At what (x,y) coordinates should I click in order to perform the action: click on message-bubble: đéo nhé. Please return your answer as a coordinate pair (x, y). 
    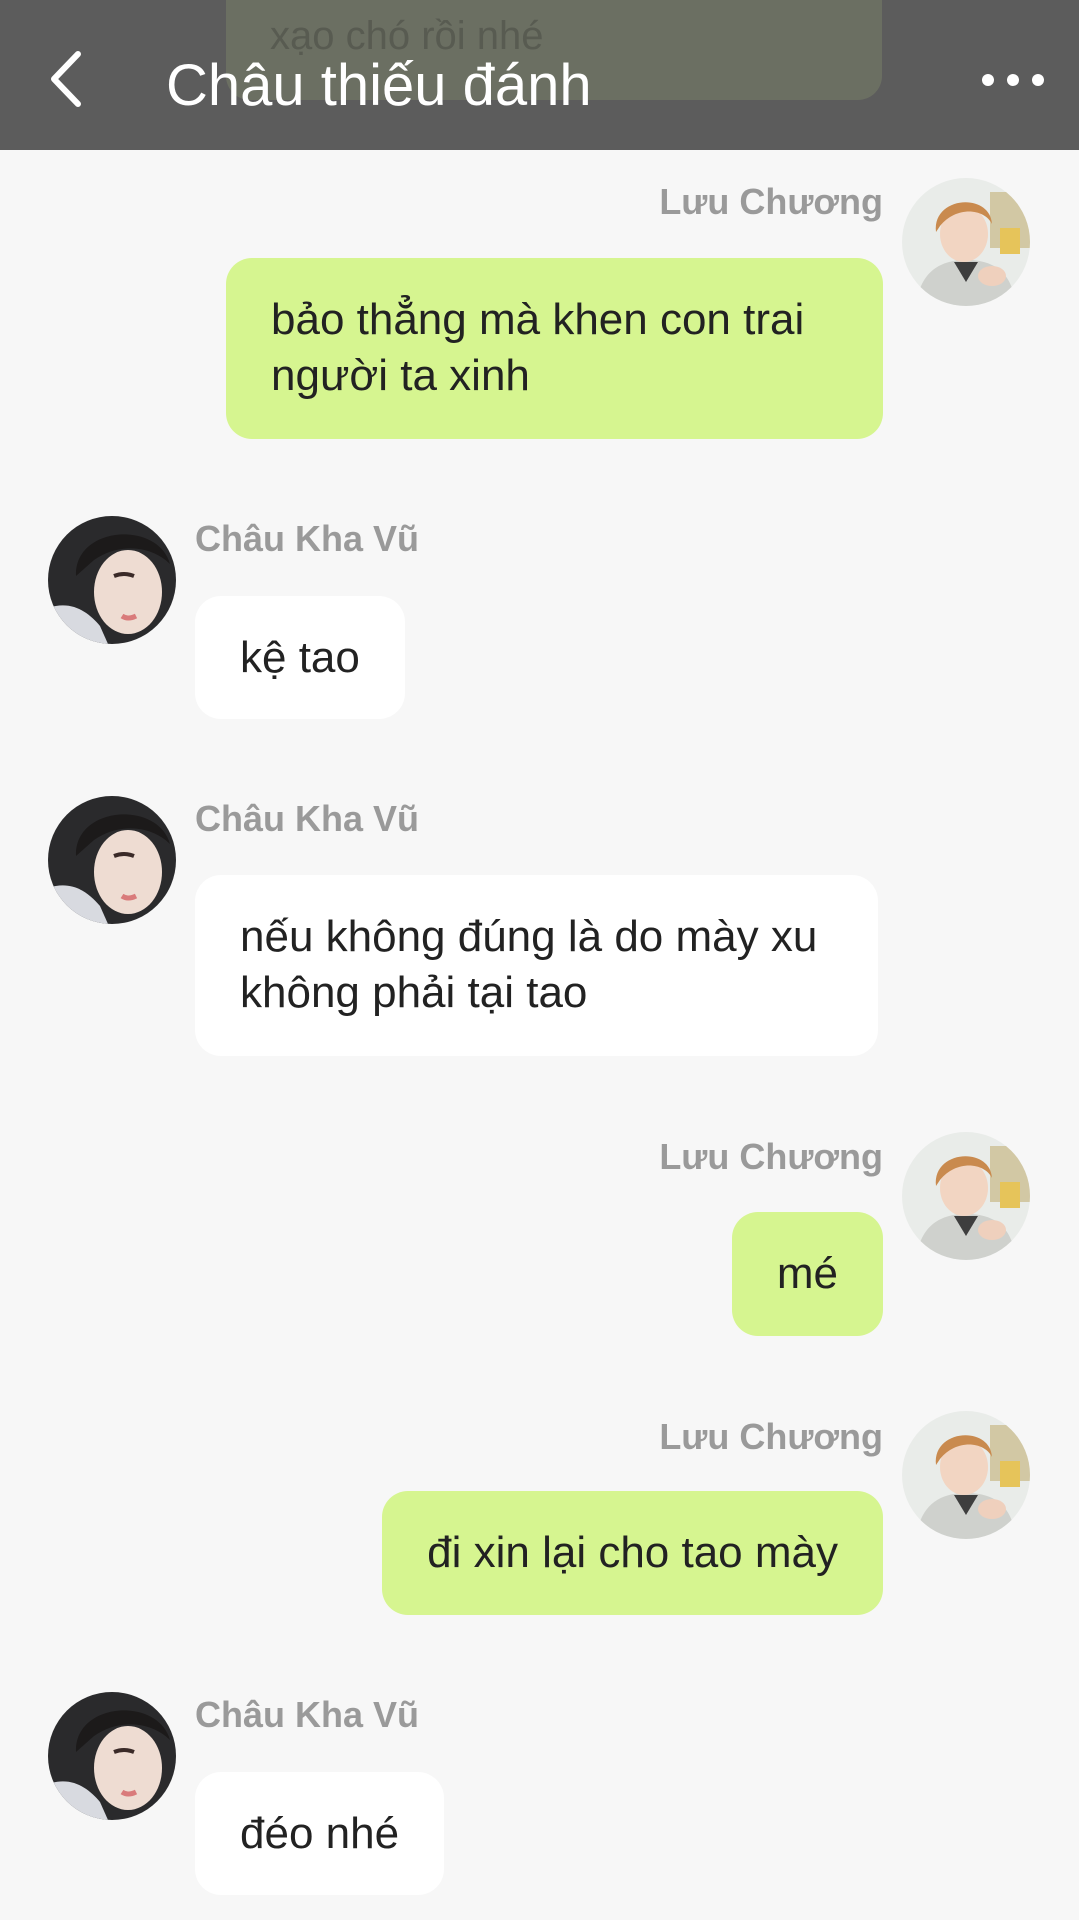
    Looking at the image, I should click on (320, 1833).